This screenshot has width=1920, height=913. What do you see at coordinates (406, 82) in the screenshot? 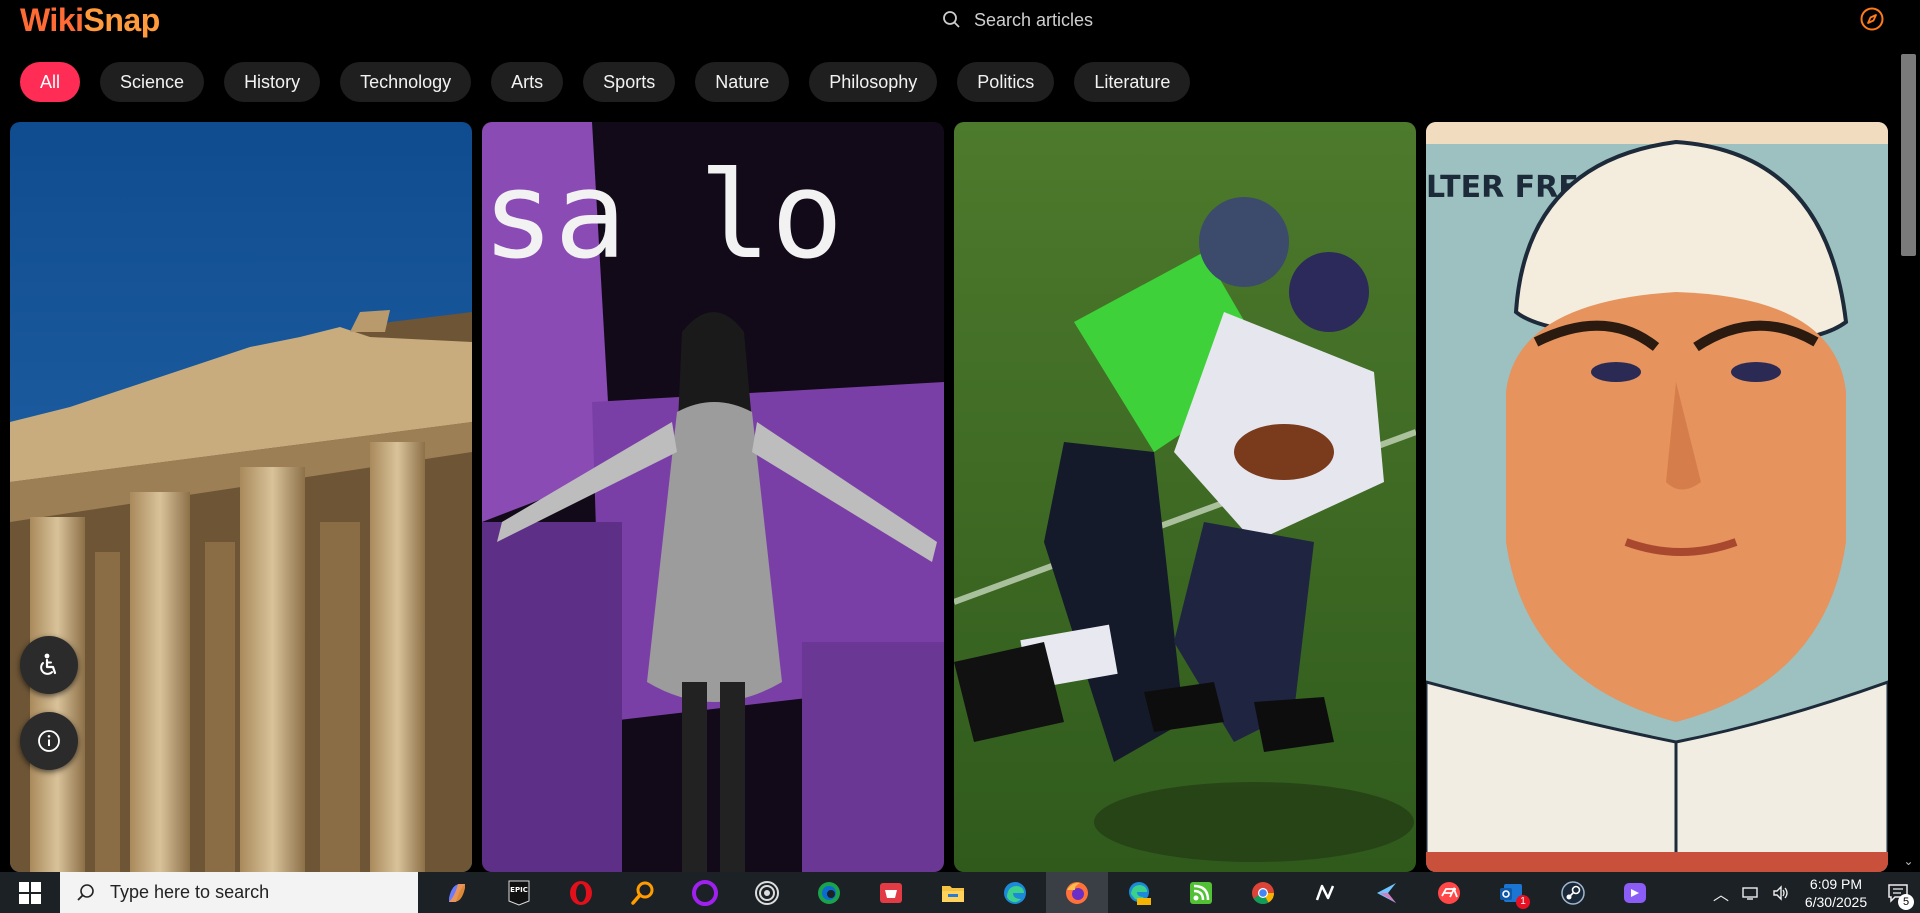
I see `tab-technology: Technology` at bounding box center [406, 82].